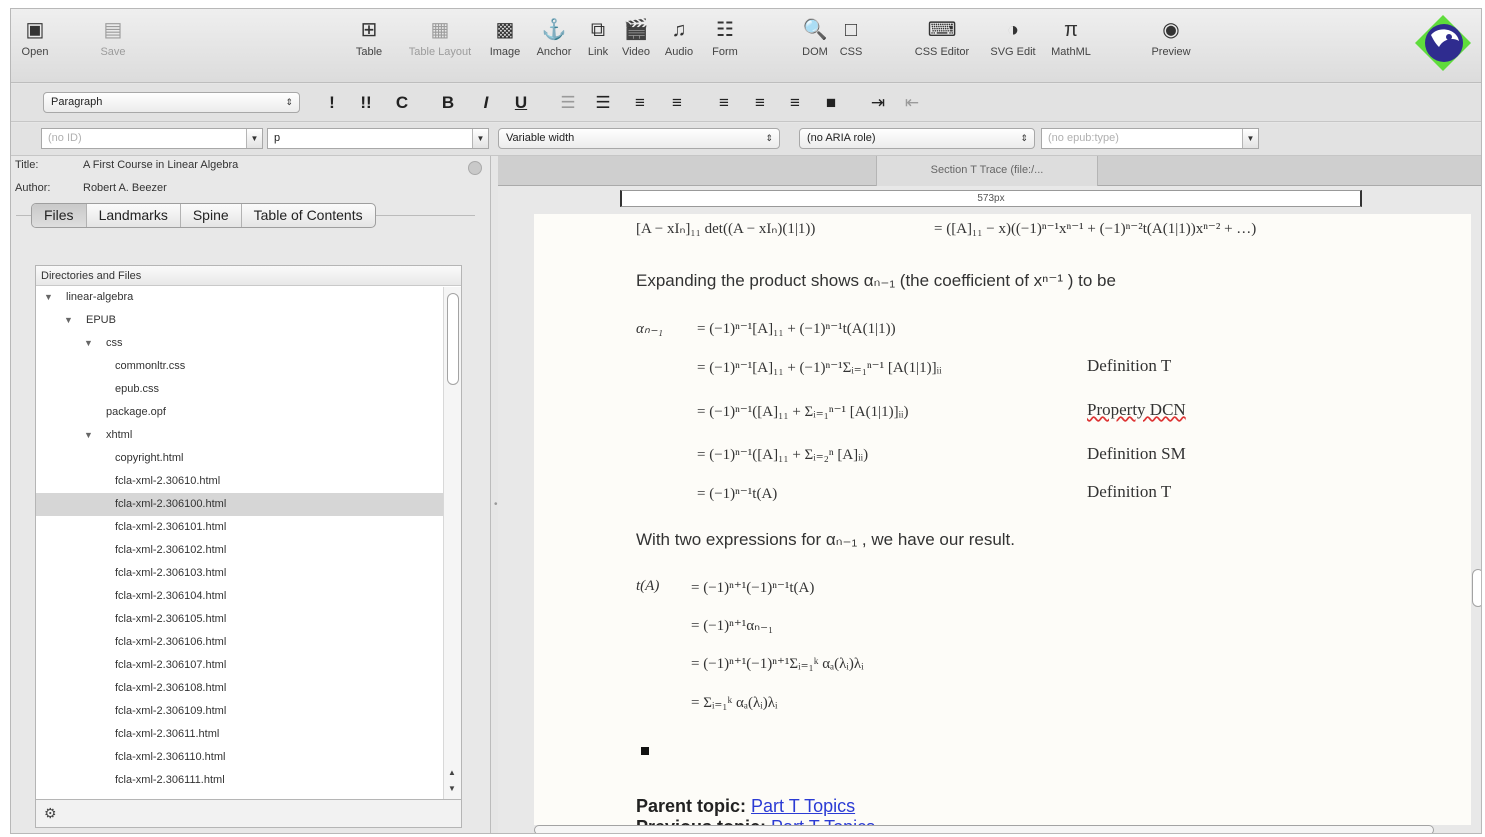 The height and width of the screenshot is (837, 1485). I want to click on save-icon: ▤, so click(113, 30).